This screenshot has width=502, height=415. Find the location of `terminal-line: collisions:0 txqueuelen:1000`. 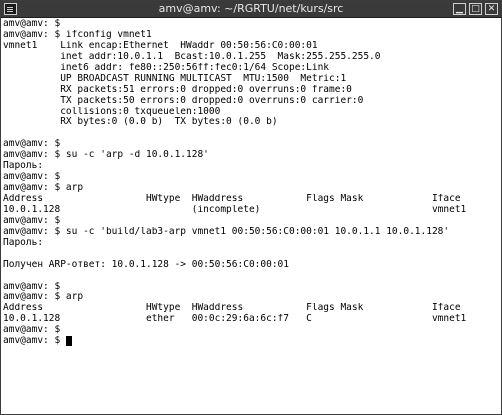

terminal-line: collisions:0 txqueuelen:1000 is located at coordinates (251, 112).